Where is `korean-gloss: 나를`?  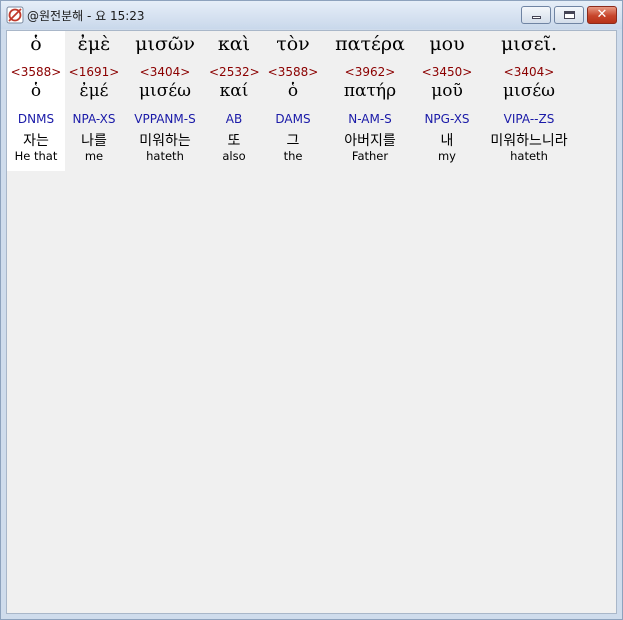 korean-gloss: 나를 is located at coordinates (94, 141).